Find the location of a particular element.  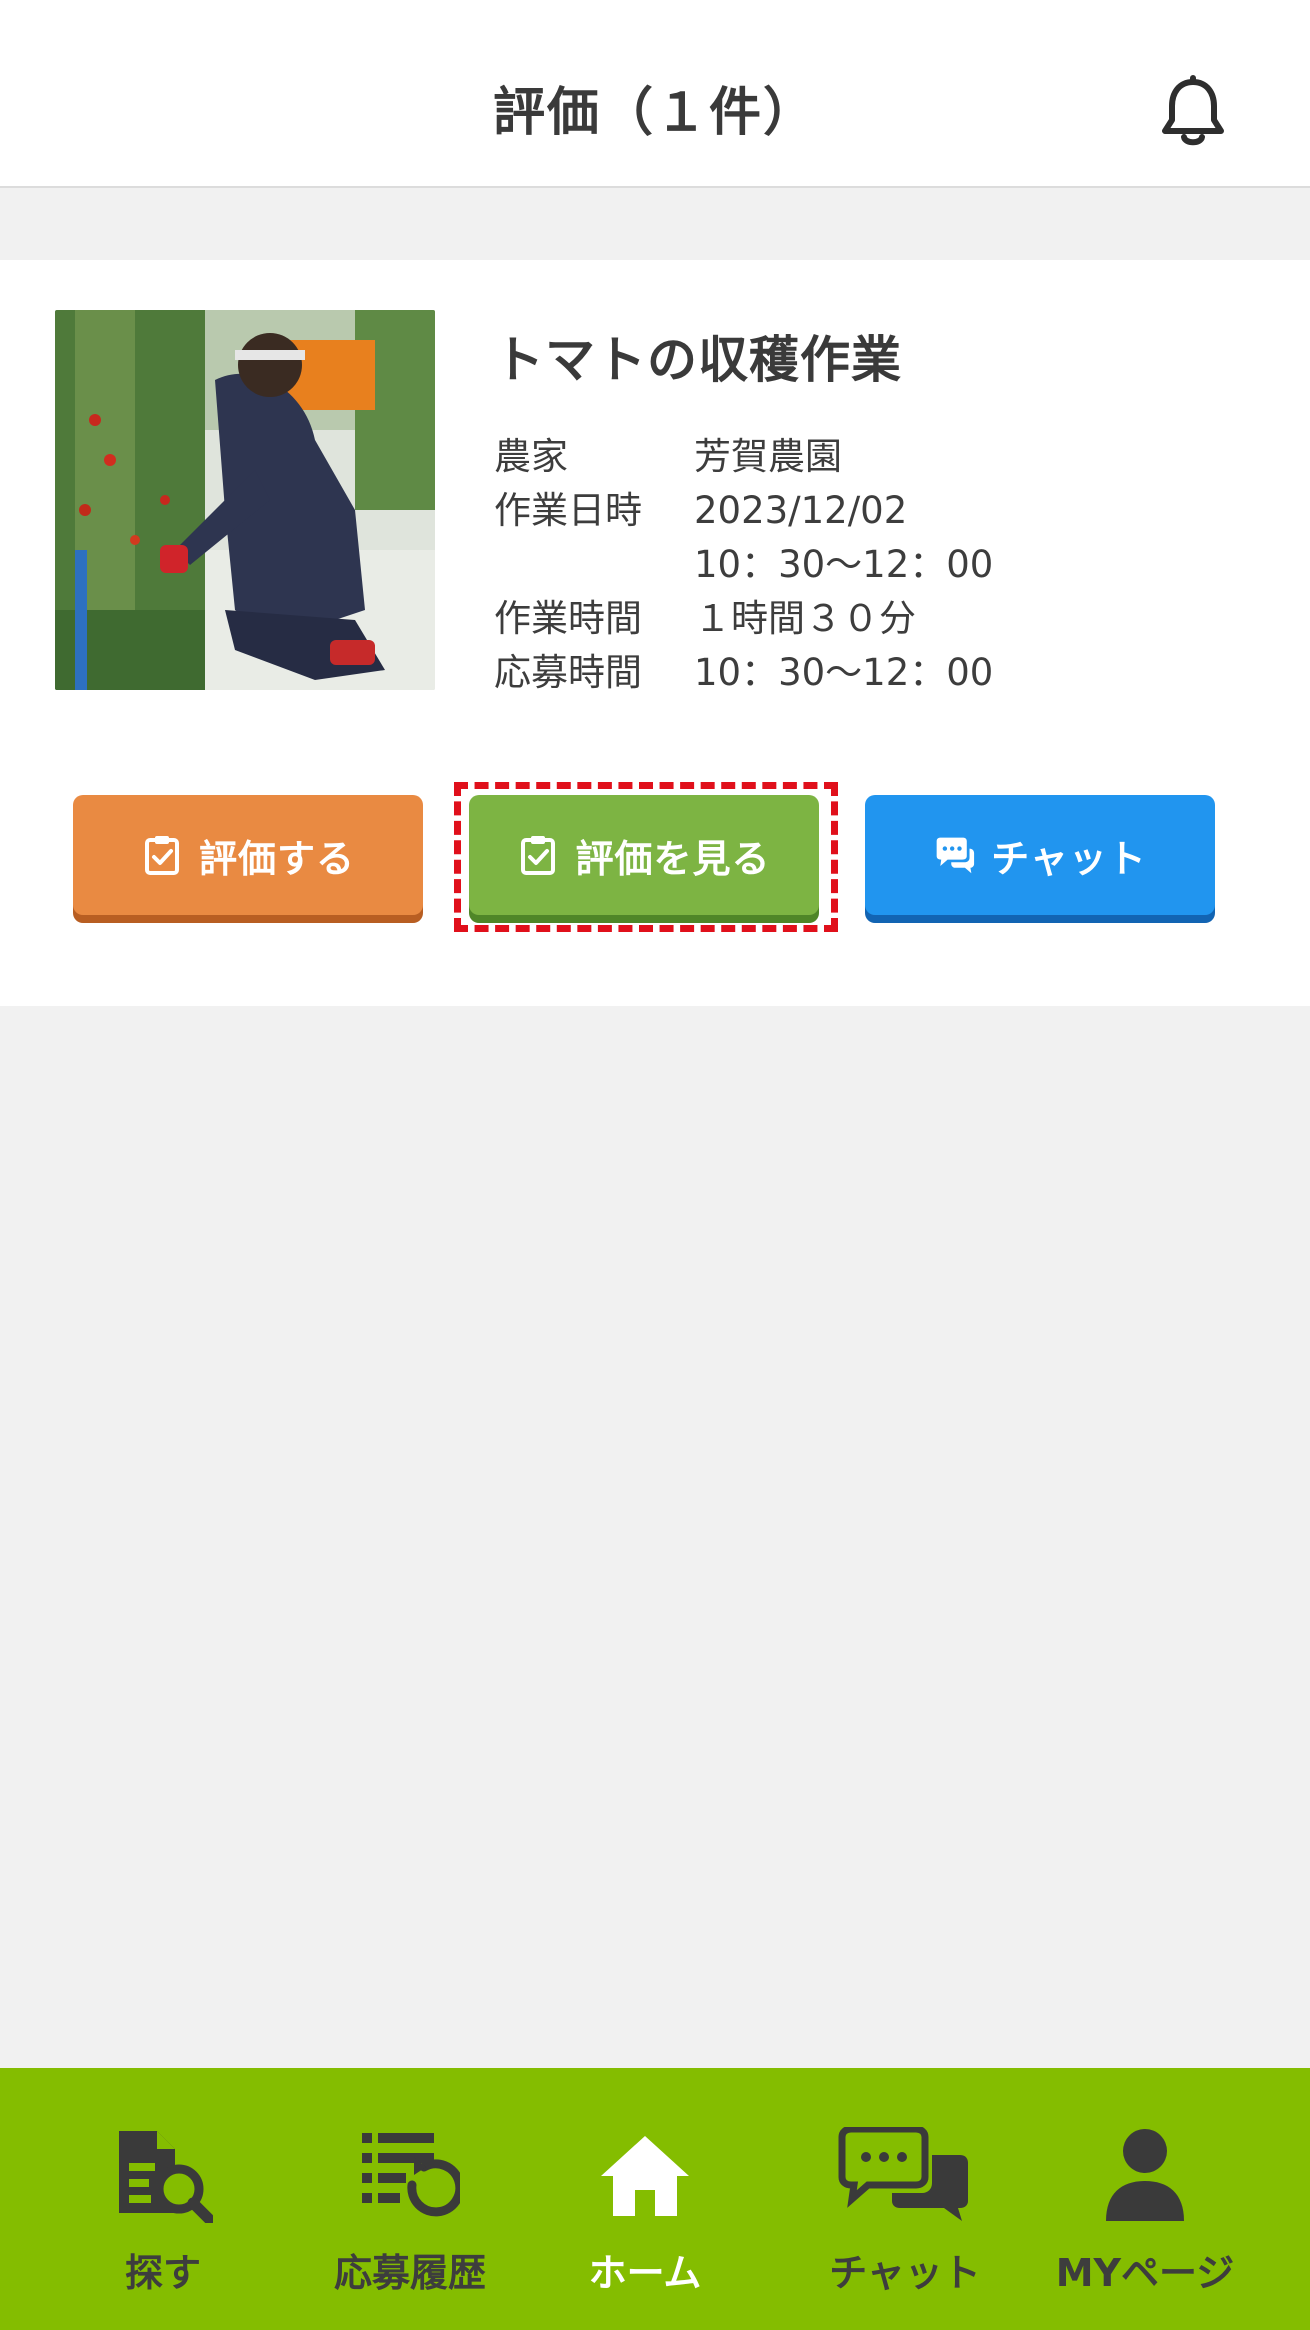

tomato-harvest-photo is located at coordinates (245, 500).